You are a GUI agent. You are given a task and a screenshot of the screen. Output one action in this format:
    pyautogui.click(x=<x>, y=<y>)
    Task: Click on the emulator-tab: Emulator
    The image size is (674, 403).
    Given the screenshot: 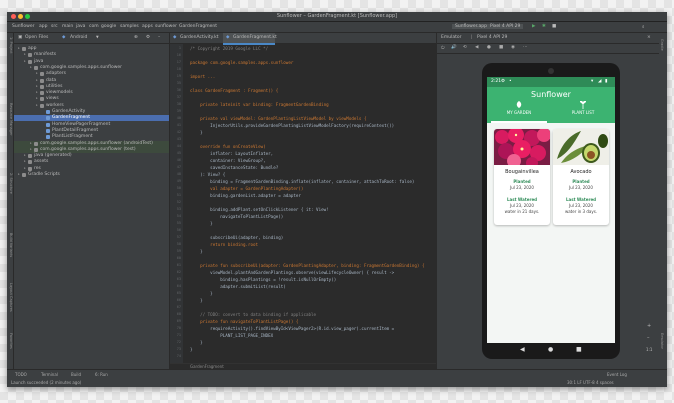 What is the action you would take?
    pyautogui.click(x=451, y=37)
    